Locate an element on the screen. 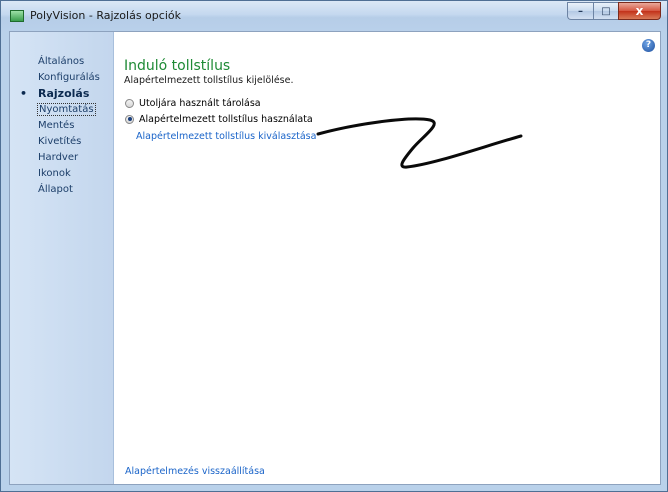 The width and height of the screenshot is (668, 492). sidebar-item-kivetites: Kivetítés is located at coordinates (61, 142).